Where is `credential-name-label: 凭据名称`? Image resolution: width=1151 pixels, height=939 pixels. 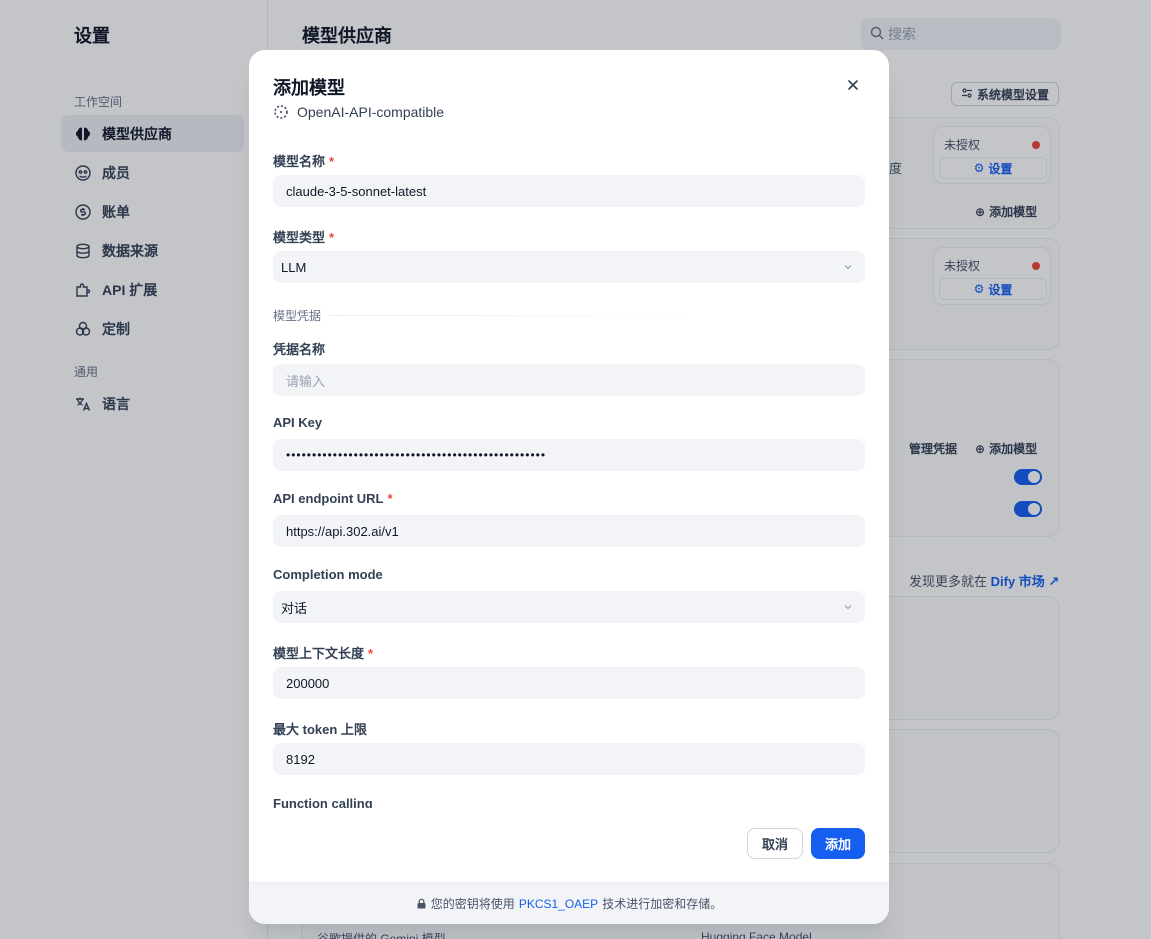 credential-name-label: 凭据名称 is located at coordinates (299, 349).